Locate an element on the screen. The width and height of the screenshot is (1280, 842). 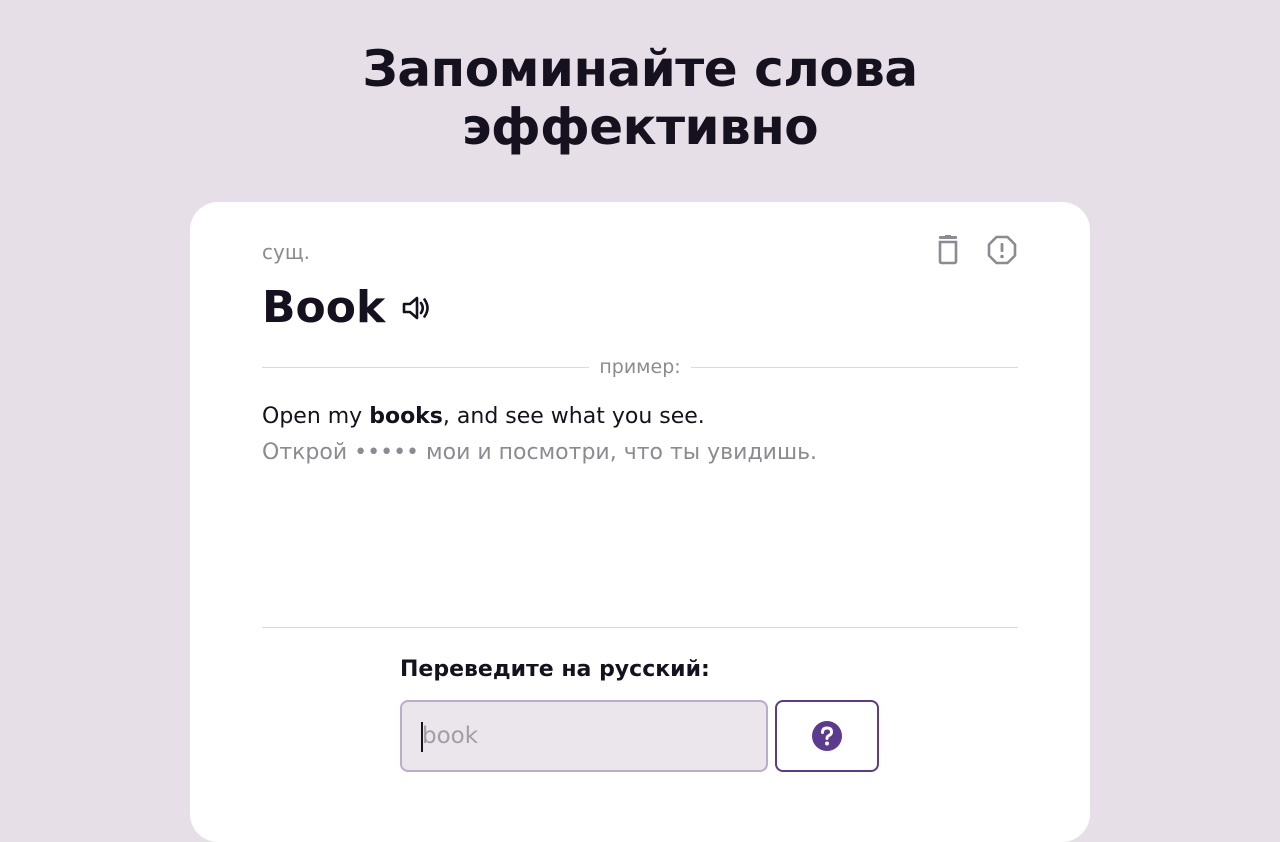
word-row: Book is located at coordinates (347, 308).